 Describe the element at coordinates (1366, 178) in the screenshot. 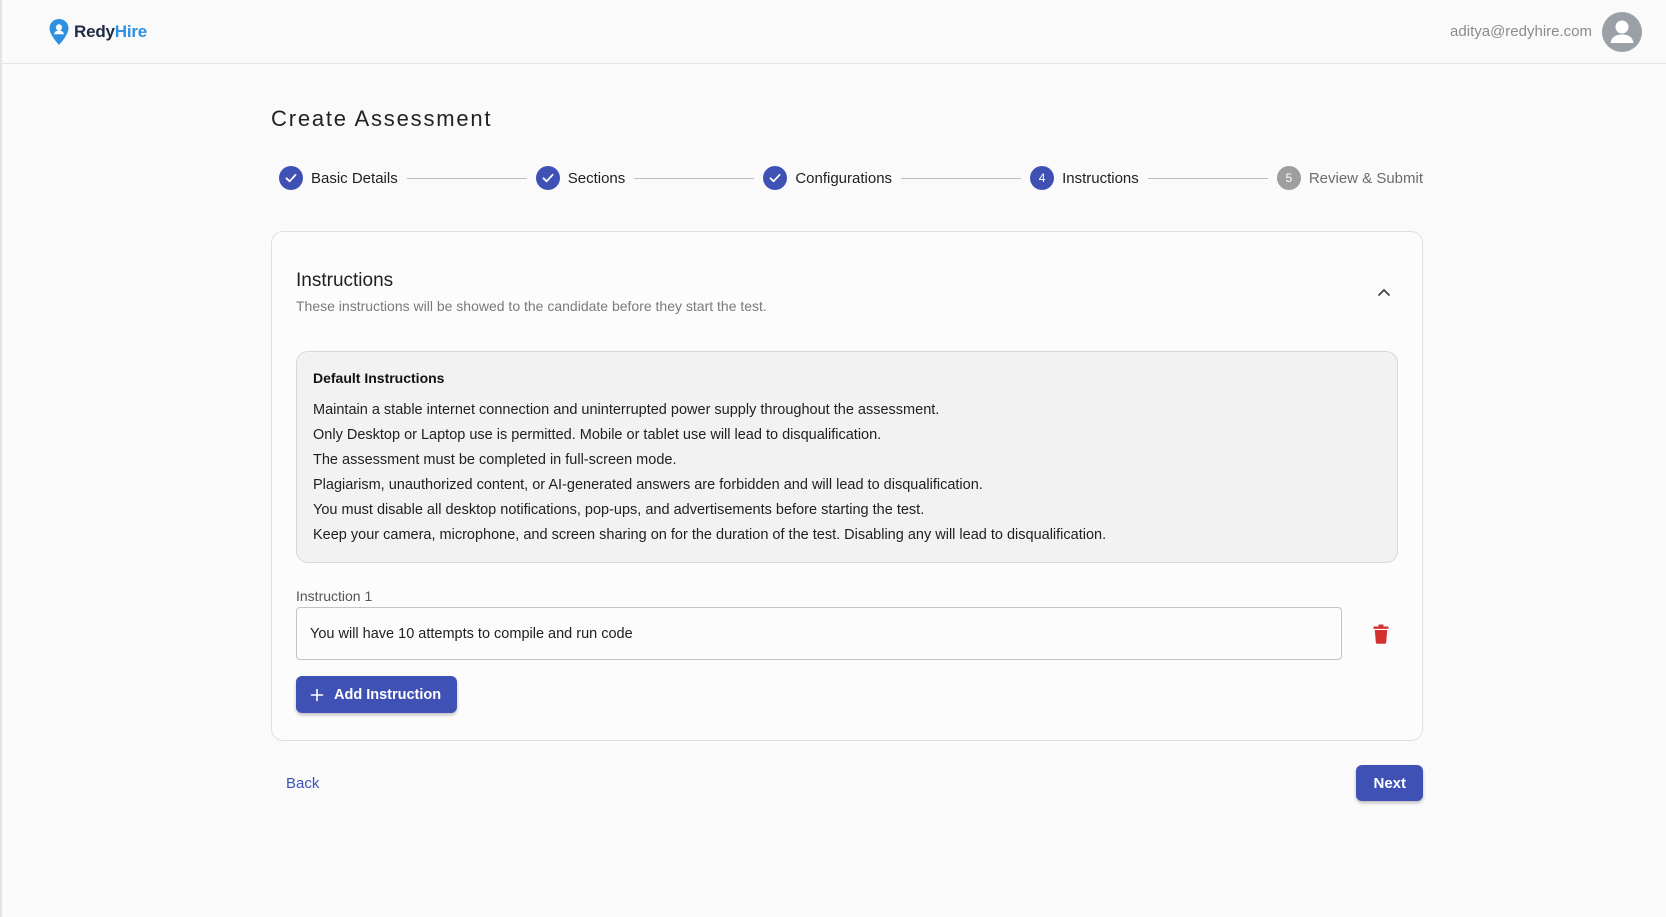

I see `step-label: Review & Submit` at that location.